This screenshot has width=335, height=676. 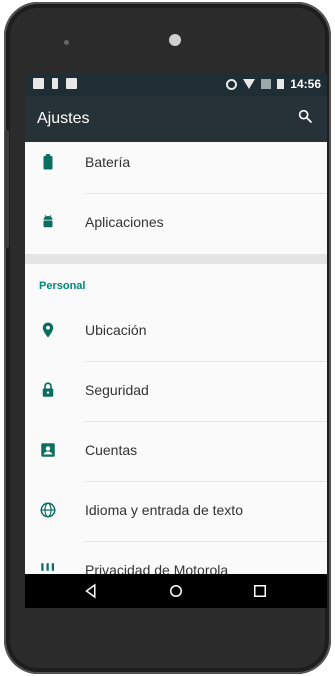 I want to click on location-pin-icon, so click(x=48, y=330).